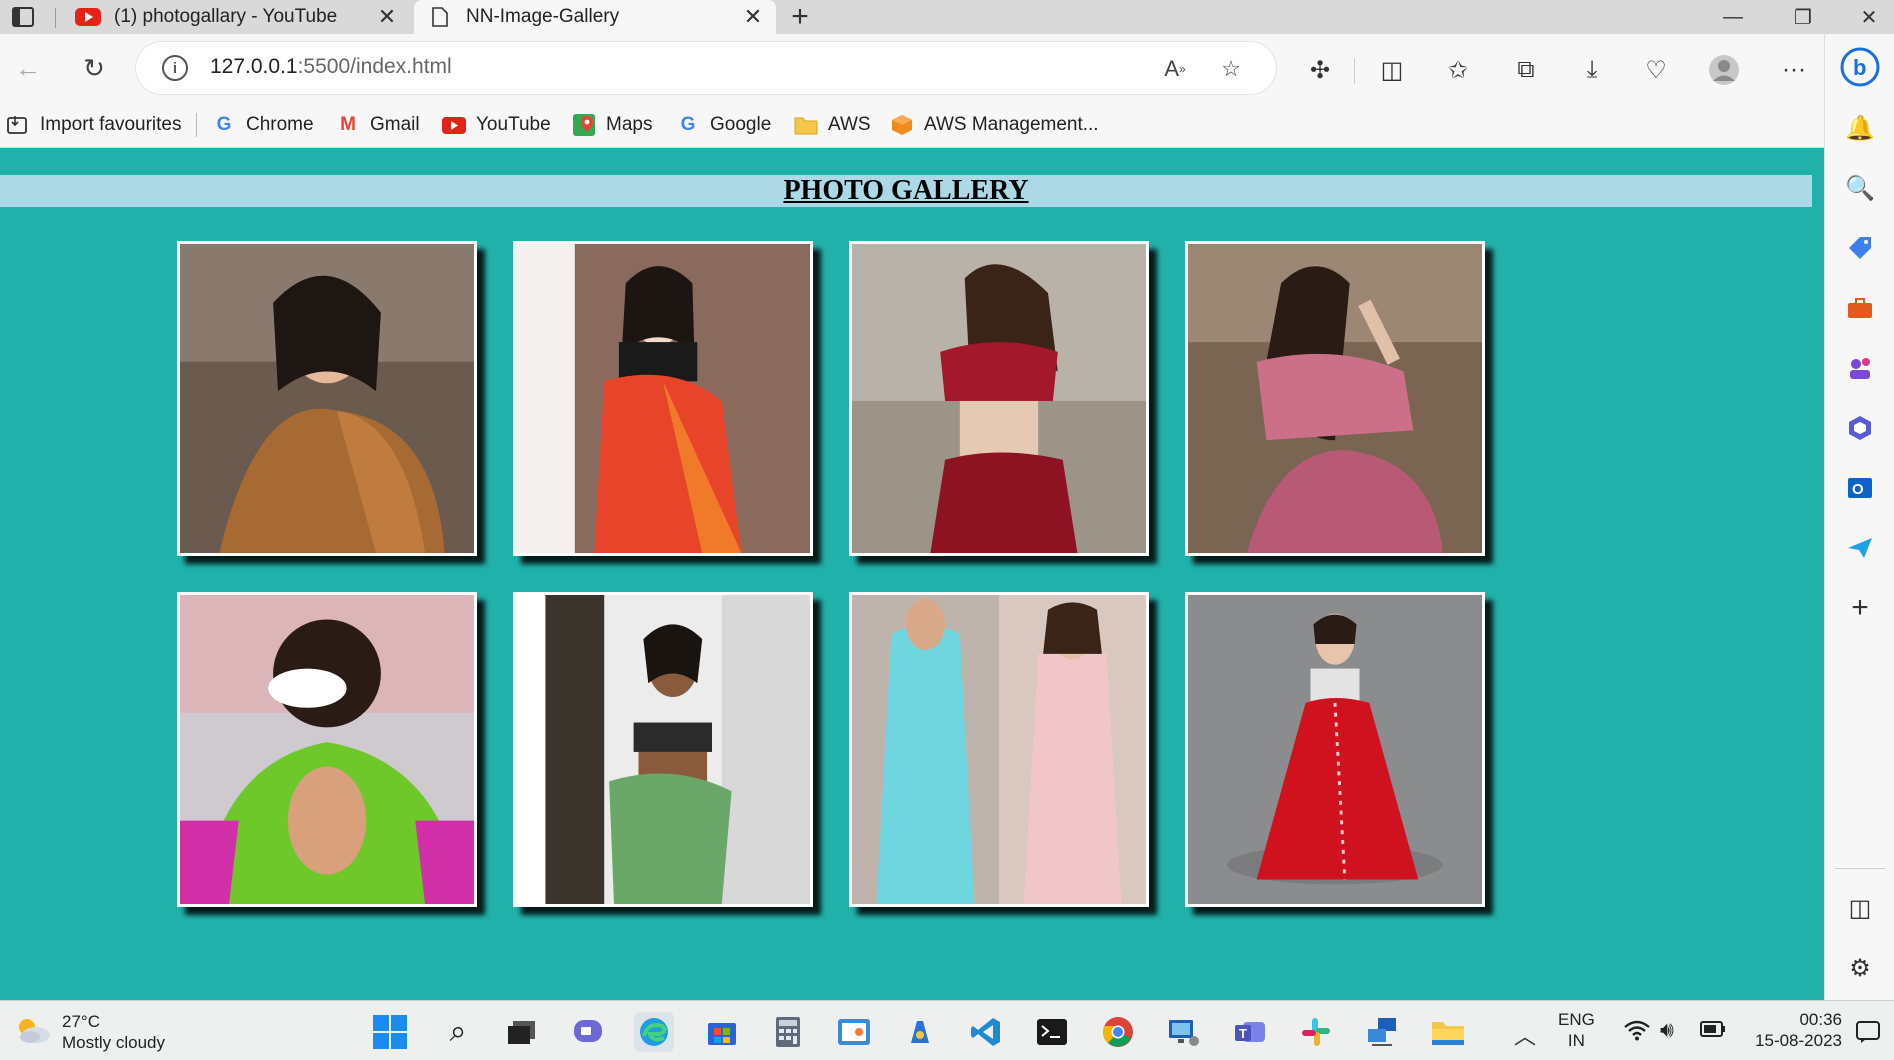  I want to click on svg-text: O, so click(1858, 489).